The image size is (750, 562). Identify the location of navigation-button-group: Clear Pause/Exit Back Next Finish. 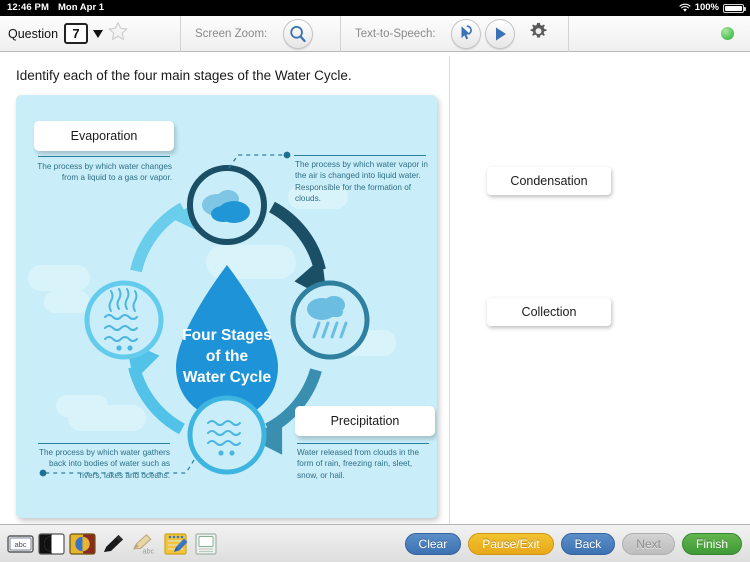
(570, 543).